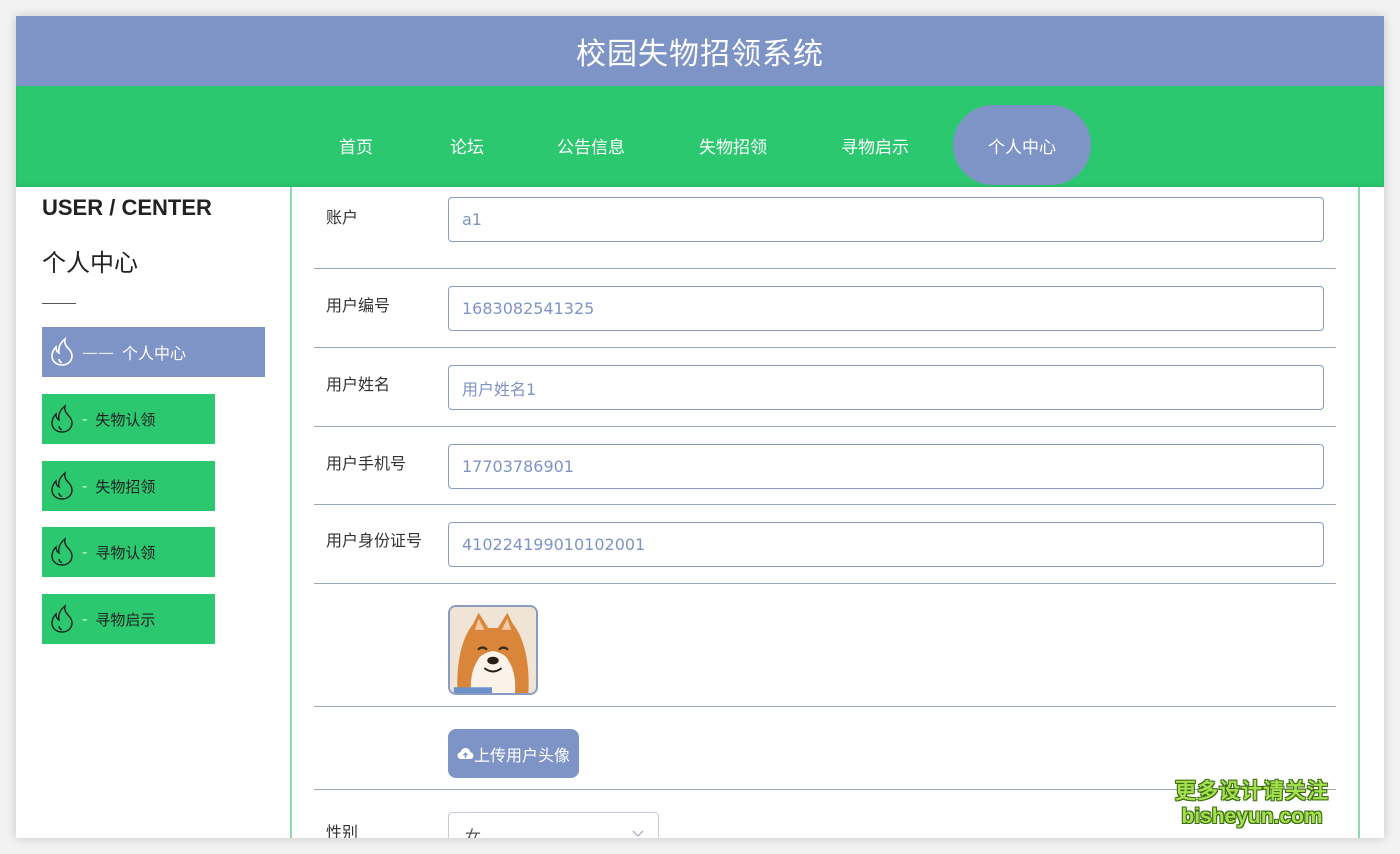 This screenshot has width=1400, height=854. I want to click on gender-select: 女, so click(553, 825).